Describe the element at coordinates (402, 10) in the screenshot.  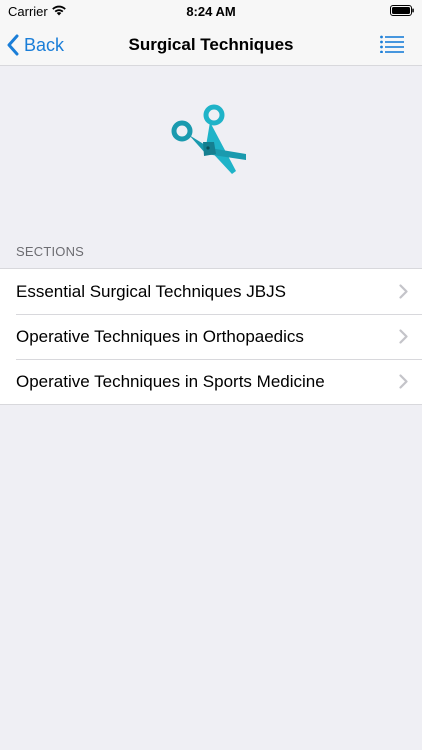
I see `battery-icon` at that location.